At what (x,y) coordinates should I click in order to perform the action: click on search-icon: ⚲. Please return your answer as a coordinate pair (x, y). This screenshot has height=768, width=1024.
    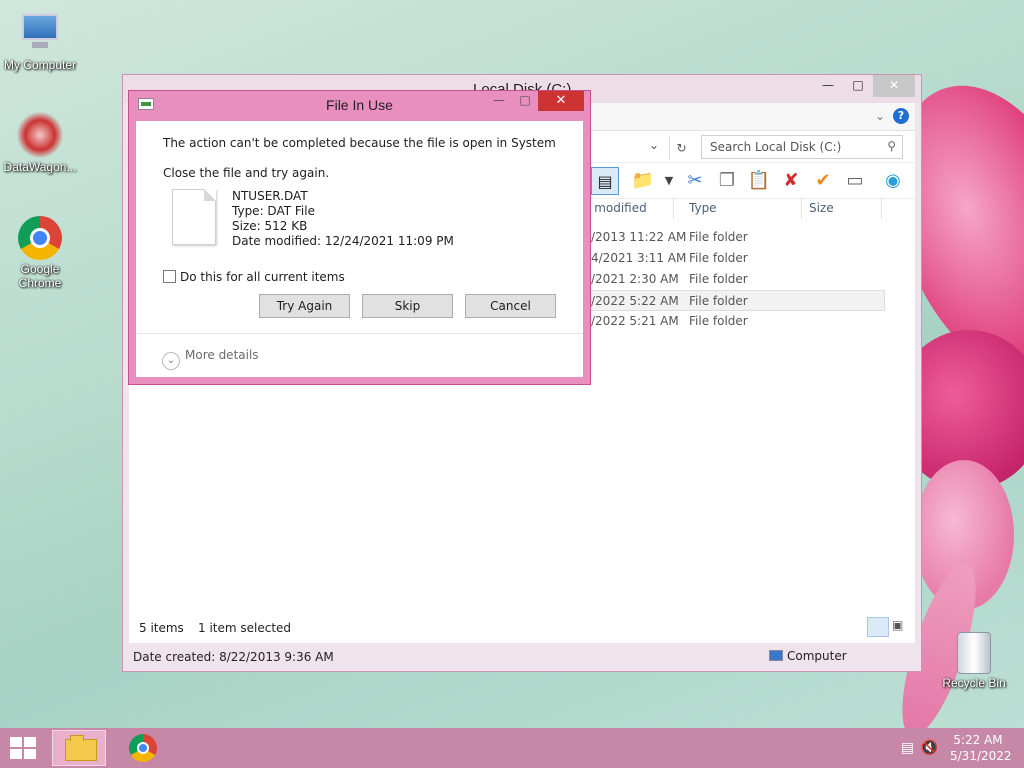
    Looking at the image, I should click on (891, 146).